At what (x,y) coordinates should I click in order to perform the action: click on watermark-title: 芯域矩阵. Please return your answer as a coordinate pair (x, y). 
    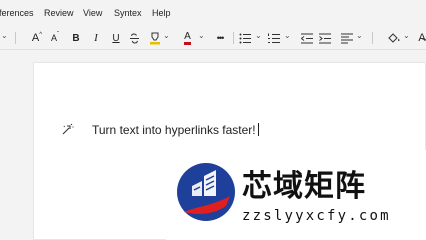
    Looking at the image, I should click on (304, 186).